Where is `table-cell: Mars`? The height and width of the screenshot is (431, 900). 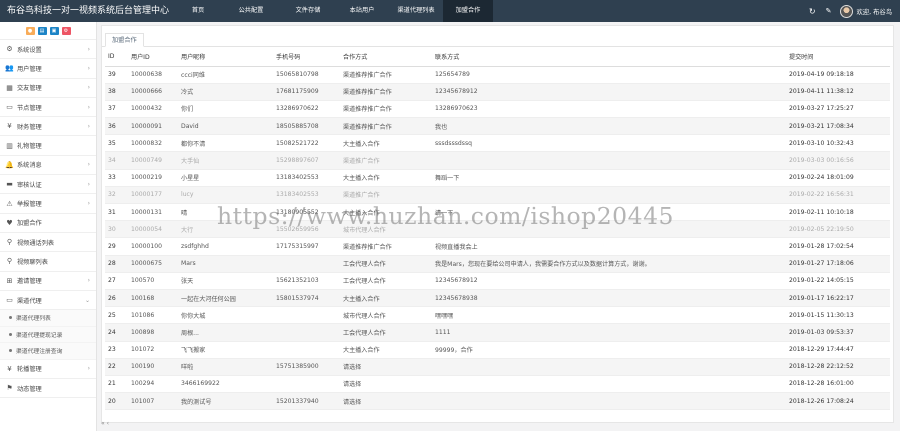
table-cell: Mars is located at coordinates (225, 264).